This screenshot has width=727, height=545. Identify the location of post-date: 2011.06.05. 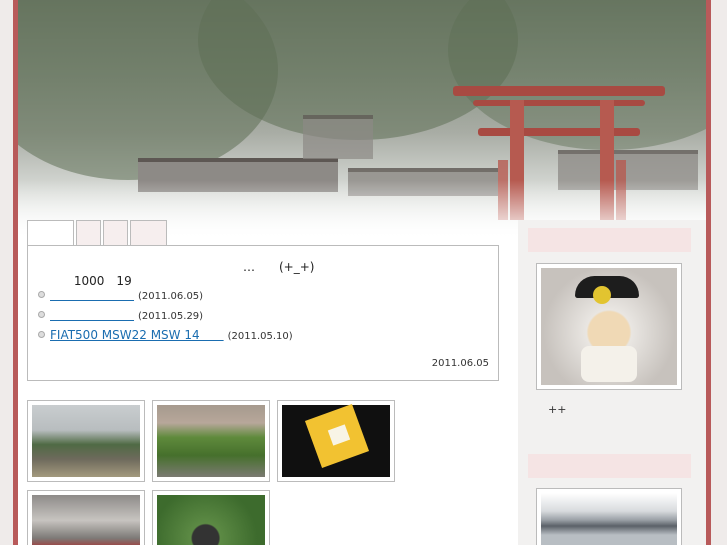
(460, 363).